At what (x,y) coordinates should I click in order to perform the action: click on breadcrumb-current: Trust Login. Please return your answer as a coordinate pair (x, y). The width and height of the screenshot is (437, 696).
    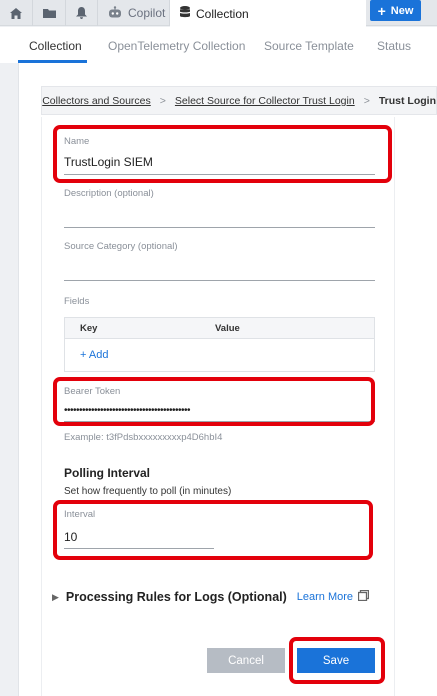
    Looking at the image, I should click on (407, 100).